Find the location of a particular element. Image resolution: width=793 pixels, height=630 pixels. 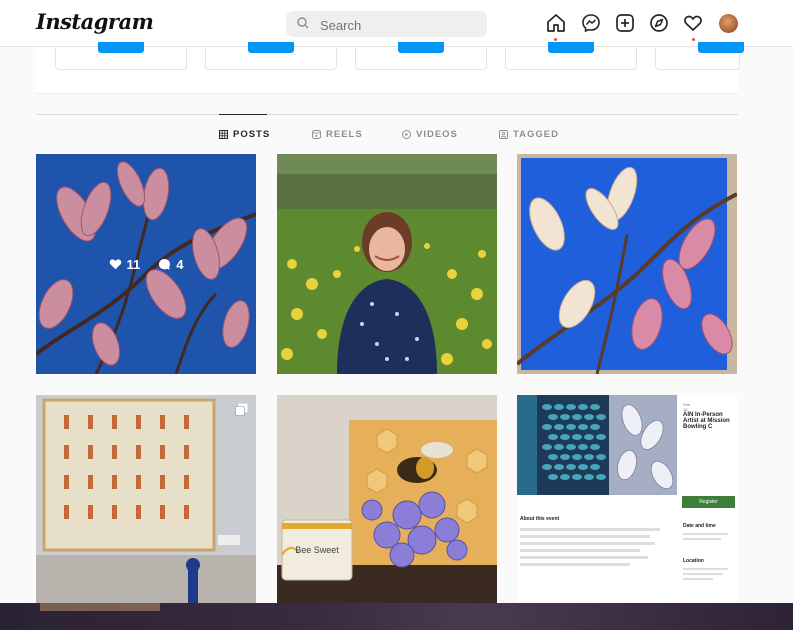

tab-videos-label: VIDEOS is located at coordinates (437, 134).